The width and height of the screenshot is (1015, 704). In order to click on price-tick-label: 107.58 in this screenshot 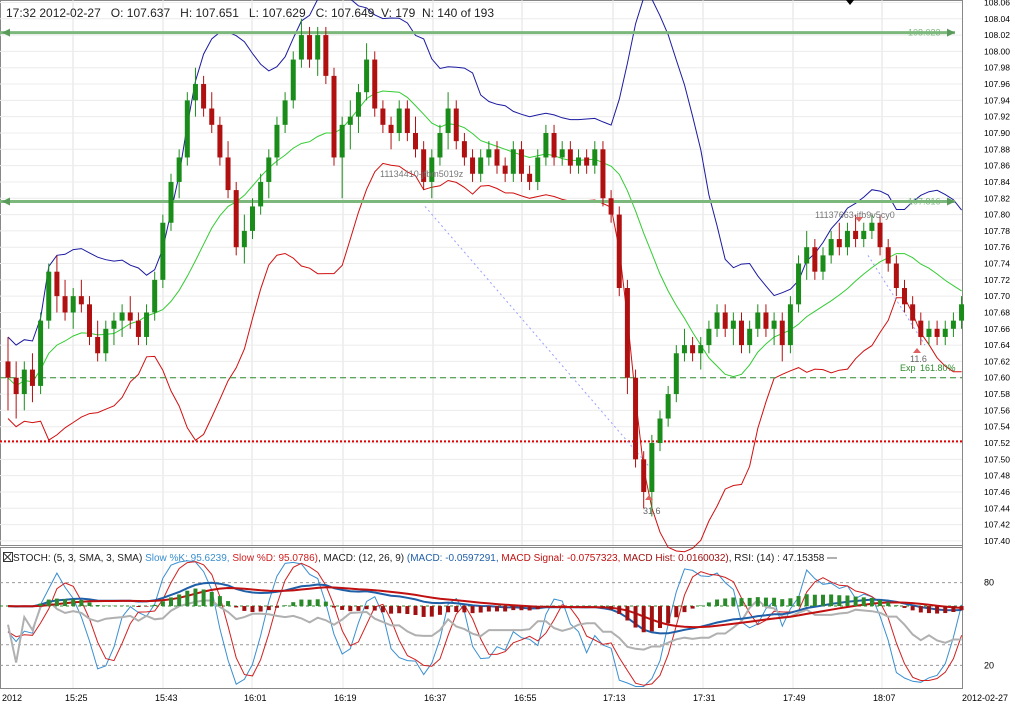, I will do `click(997, 394)`.